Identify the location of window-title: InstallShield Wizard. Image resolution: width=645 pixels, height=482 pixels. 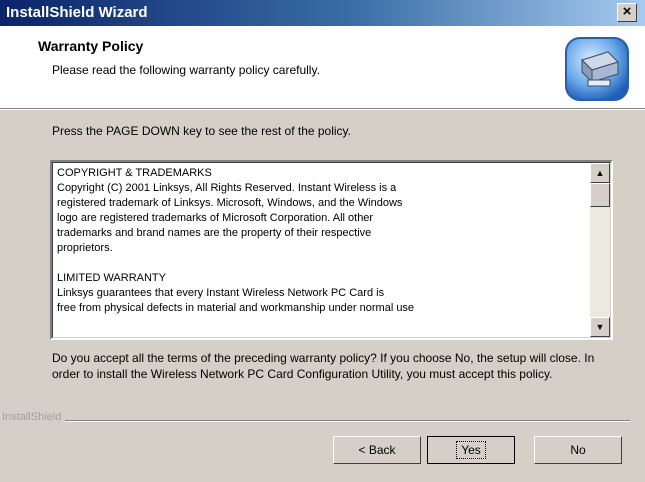
(77, 12).